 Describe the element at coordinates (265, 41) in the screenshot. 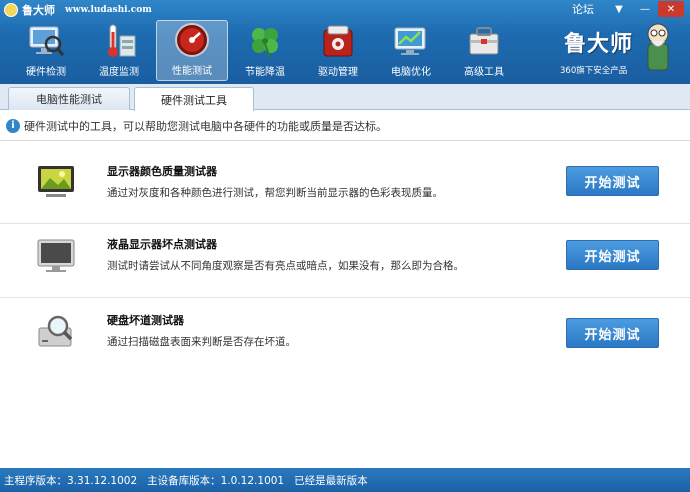

I see `clover-icon` at that location.